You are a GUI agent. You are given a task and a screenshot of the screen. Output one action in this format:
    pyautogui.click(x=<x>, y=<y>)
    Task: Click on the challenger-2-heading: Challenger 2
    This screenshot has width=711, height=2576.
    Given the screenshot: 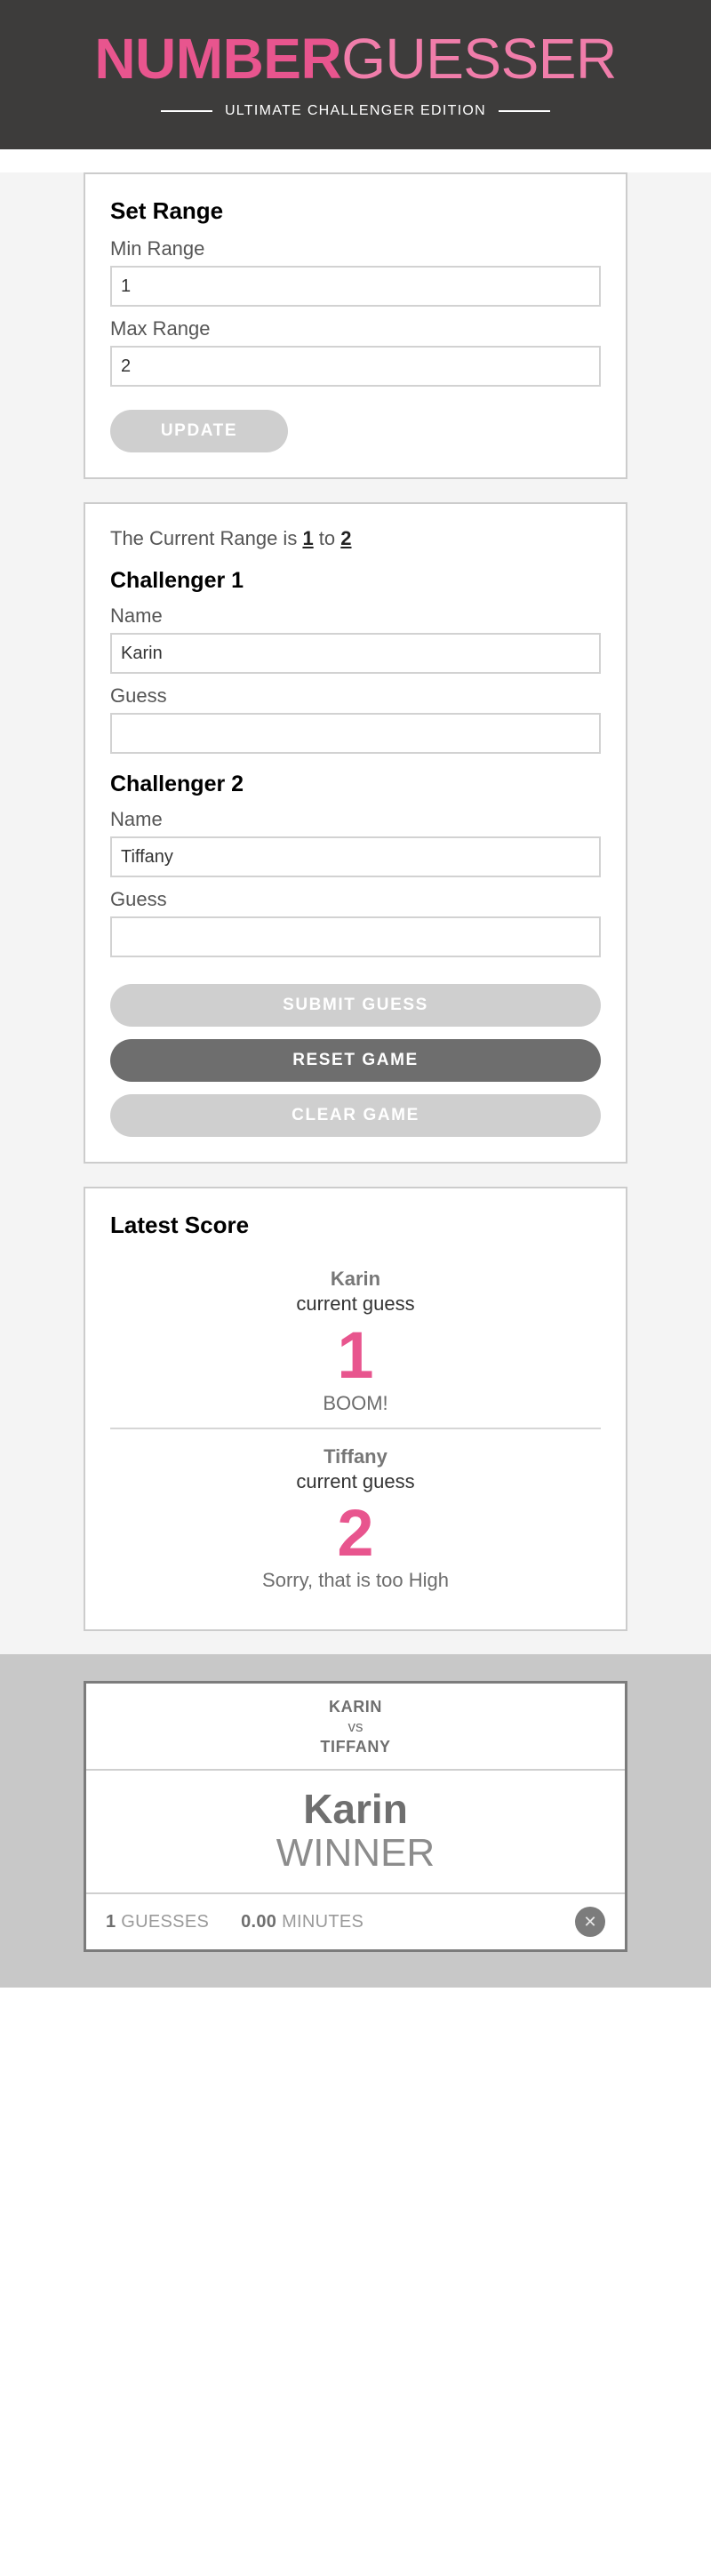 What is the action you would take?
    pyautogui.click(x=177, y=784)
    